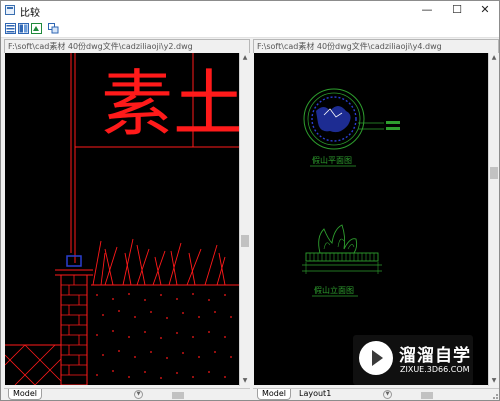 This screenshot has width=500, height=401. I want to click on right-bottom-bar: Model Layout1 ▼, so click(376, 394).